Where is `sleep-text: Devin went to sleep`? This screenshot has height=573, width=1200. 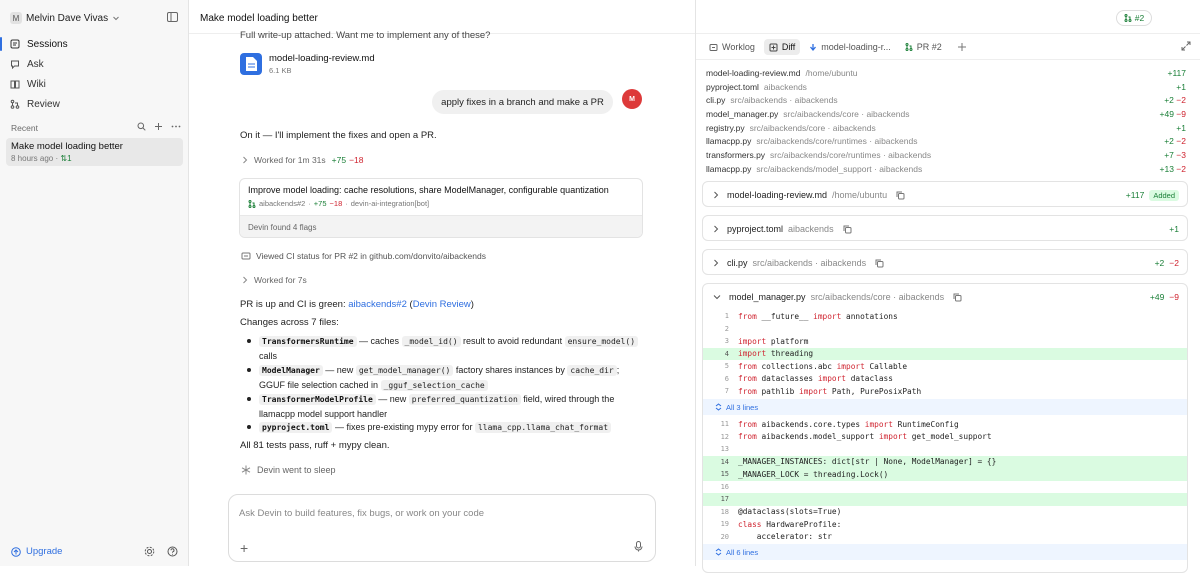
sleep-text: Devin went to sleep is located at coordinates (296, 470).